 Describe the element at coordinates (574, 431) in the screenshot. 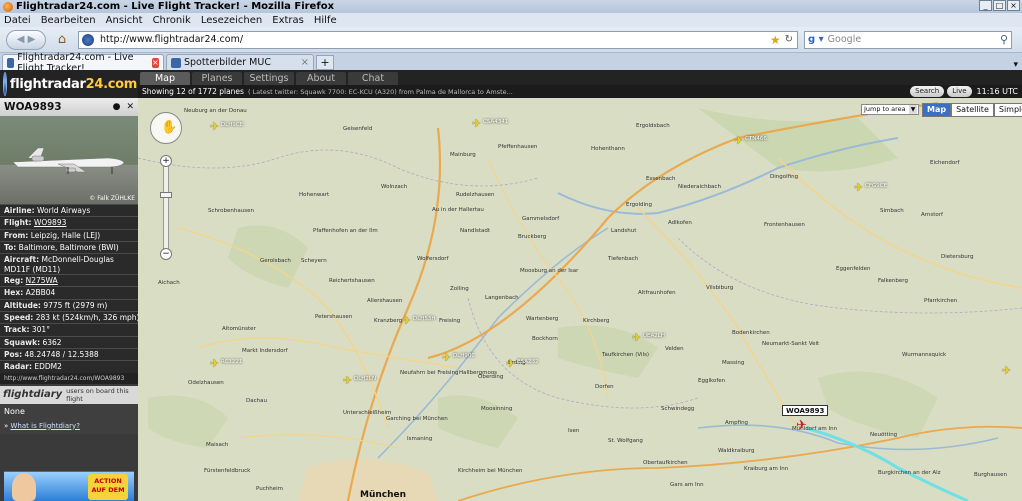

I see `map-place-label: Isen` at that location.